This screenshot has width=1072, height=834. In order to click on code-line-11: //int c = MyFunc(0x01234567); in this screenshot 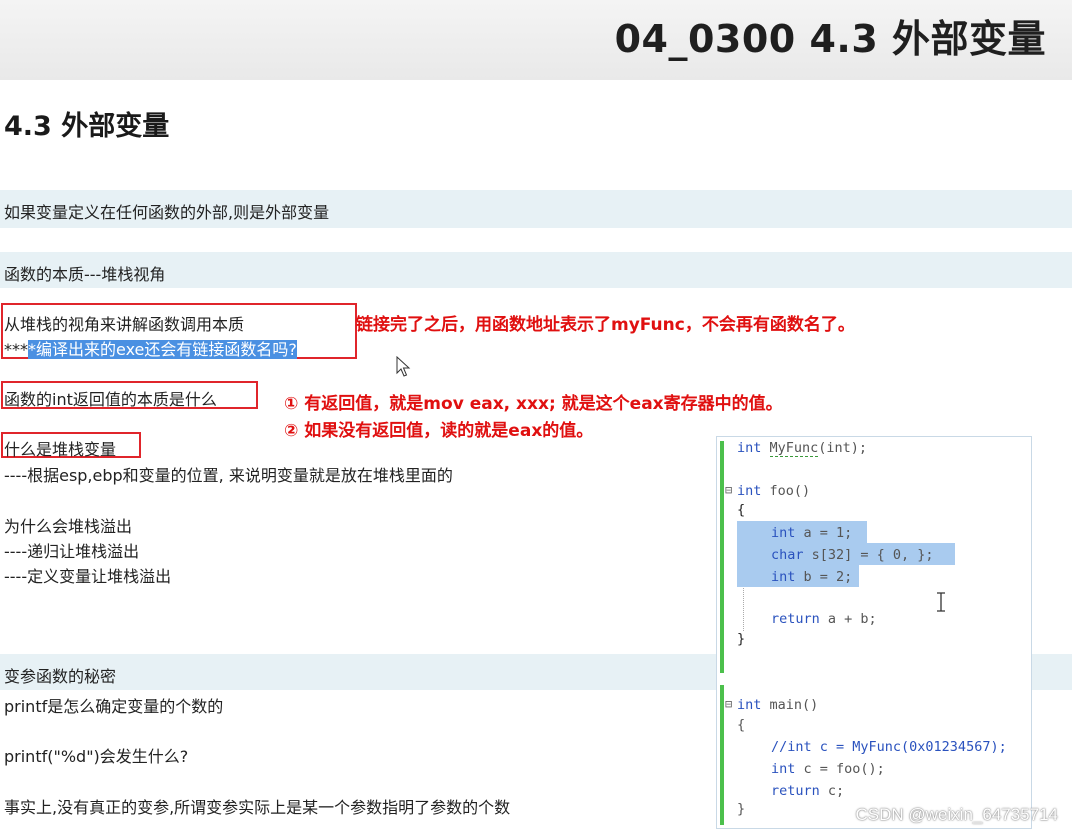, I will do `click(889, 747)`.